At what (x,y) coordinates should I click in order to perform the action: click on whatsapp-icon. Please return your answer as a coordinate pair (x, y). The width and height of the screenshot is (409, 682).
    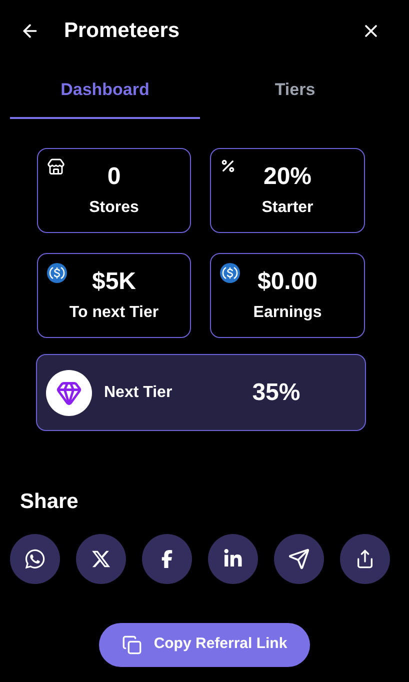
    Looking at the image, I should click on (35, 559).